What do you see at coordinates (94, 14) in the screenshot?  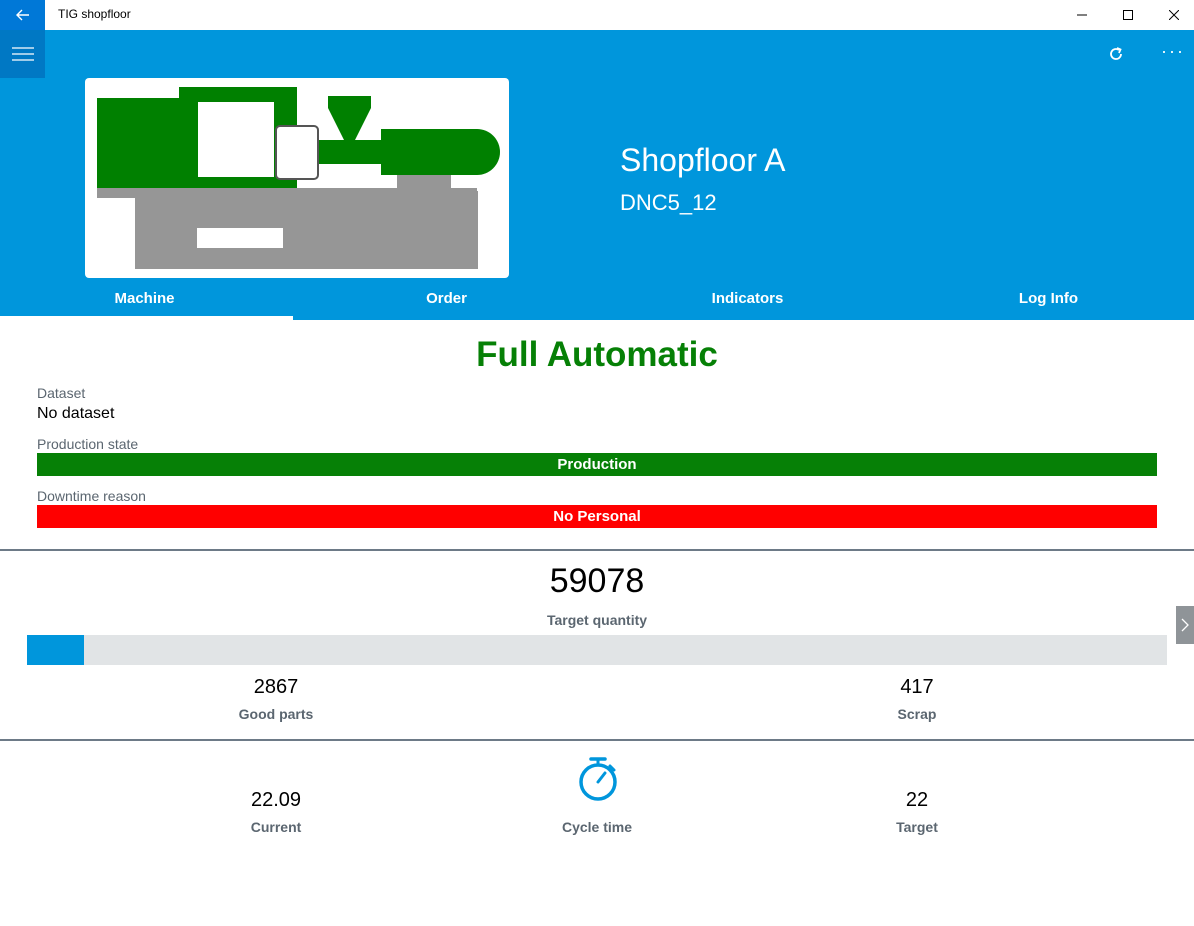 I see `app-title: TIG shopfloor` at bounding box center [94, 14].